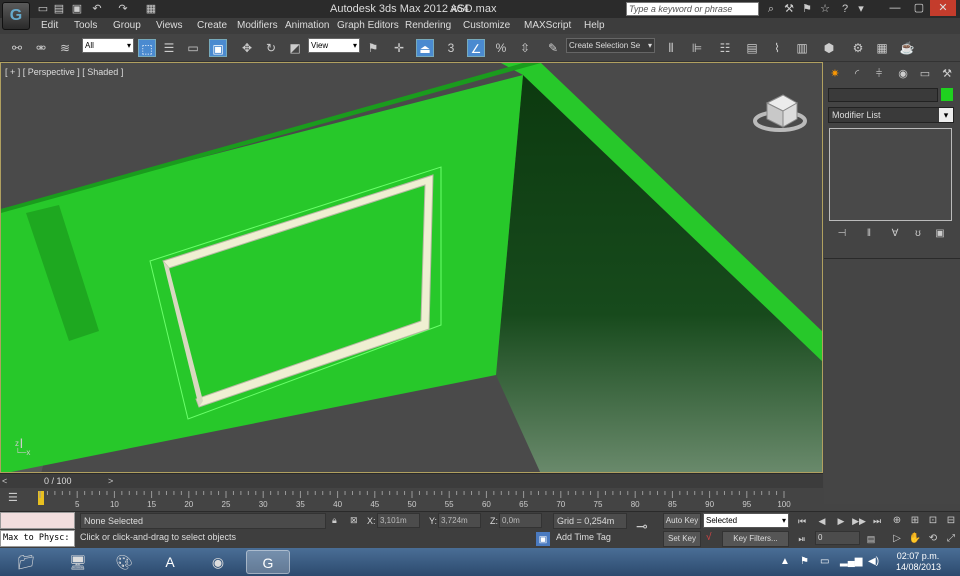 The width and height of the screenshot is (960, 576). I want to click on z-coordinate-field: 0,0m, so click(520, 520).